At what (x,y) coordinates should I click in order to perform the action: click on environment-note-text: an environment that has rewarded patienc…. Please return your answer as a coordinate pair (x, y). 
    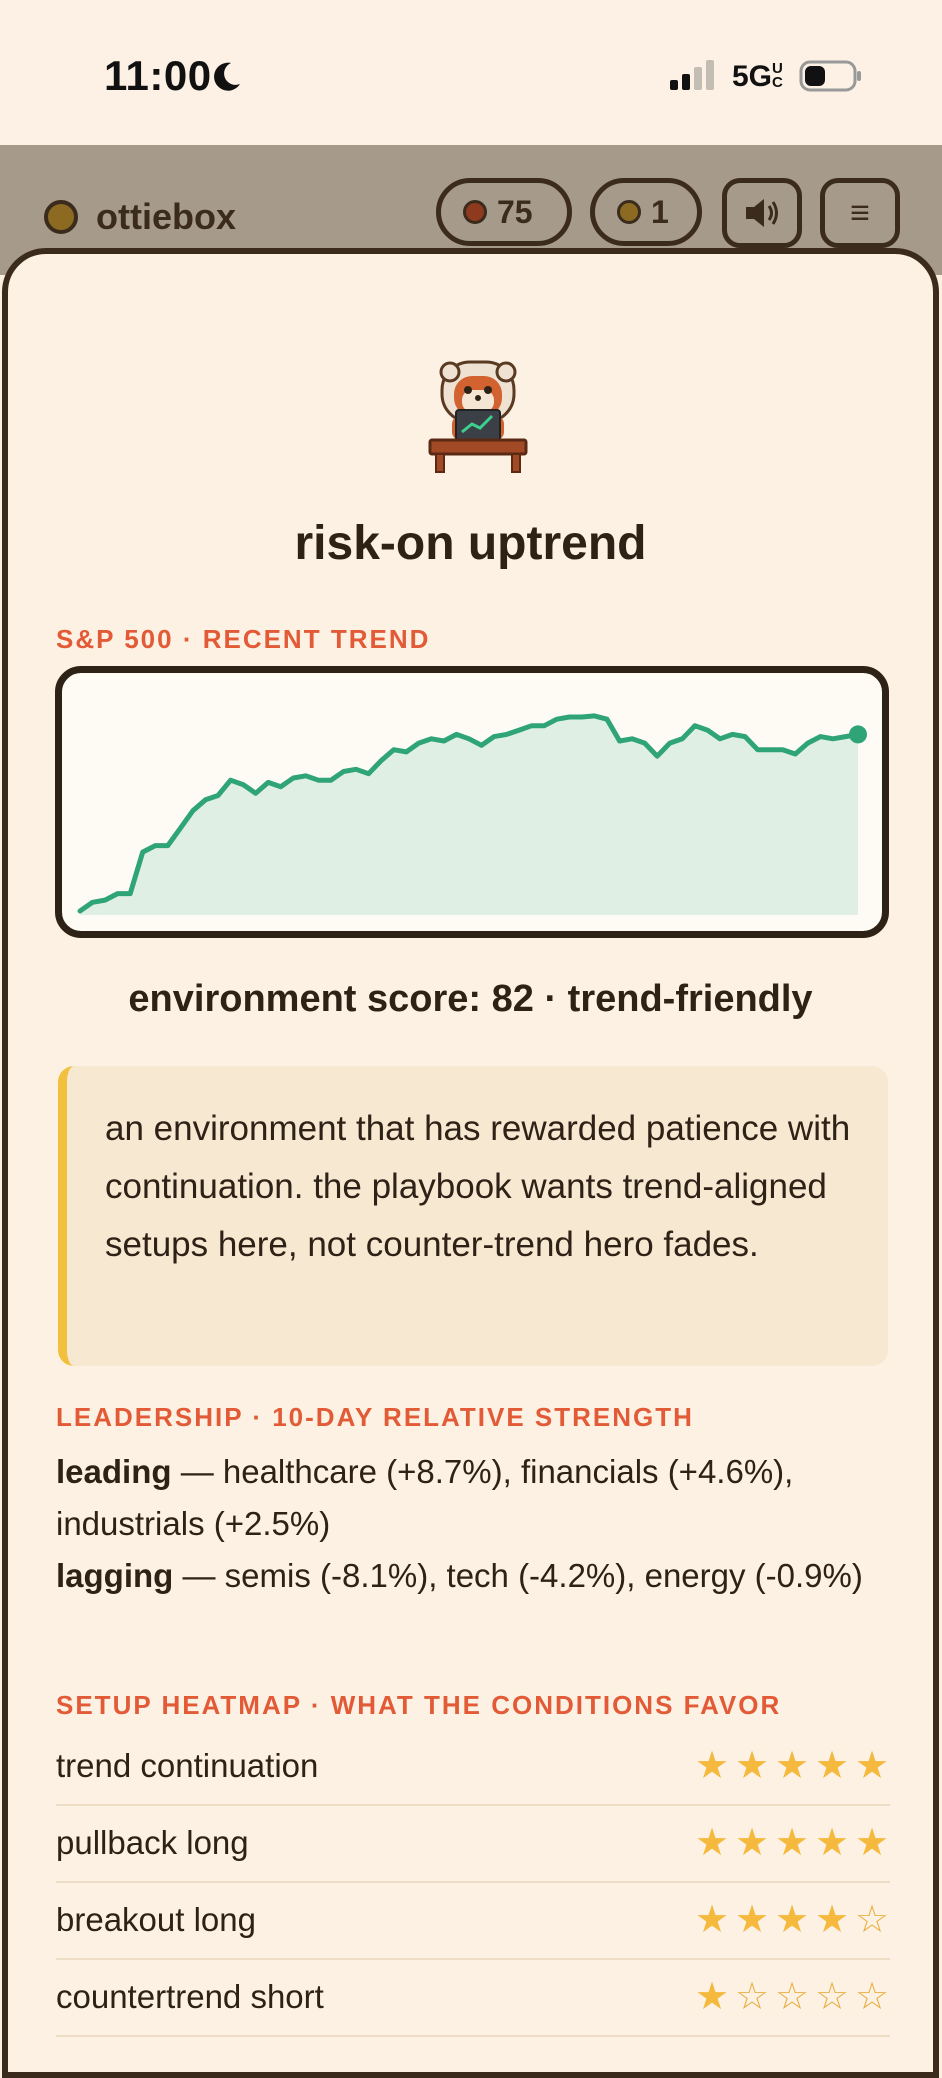
    Looking at the image, I should click on (477, 1186).